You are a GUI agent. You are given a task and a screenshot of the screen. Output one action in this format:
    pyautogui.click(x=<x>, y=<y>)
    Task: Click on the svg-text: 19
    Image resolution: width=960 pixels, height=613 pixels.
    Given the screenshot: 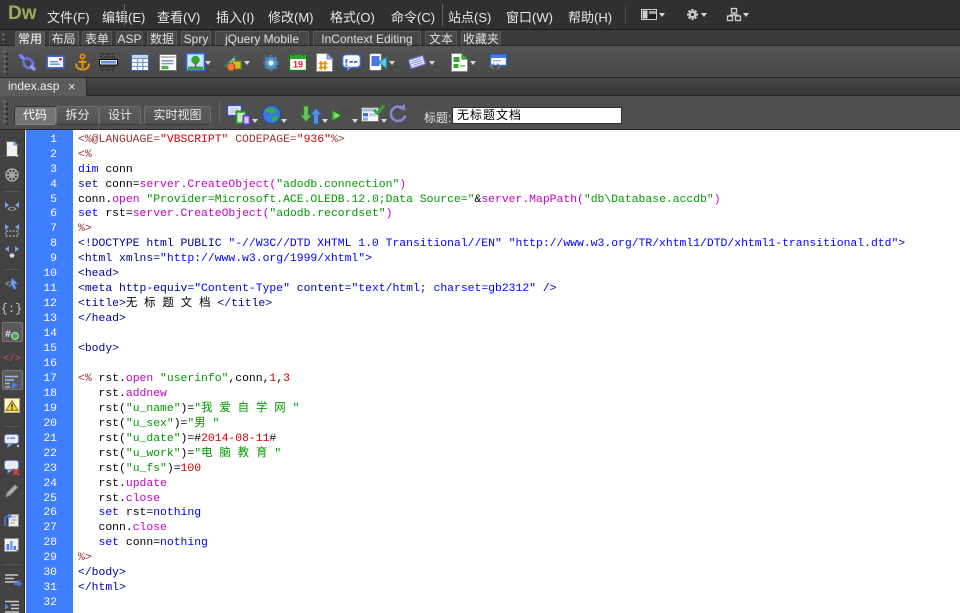 What is the action you would take?
    pyautogui.click(x=298, y=65)
    